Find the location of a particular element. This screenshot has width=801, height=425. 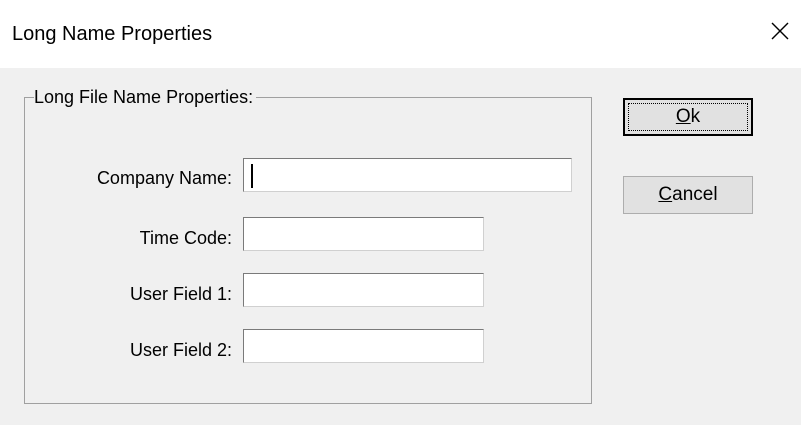

user-field-1-input is located at coordinates (363, 290).